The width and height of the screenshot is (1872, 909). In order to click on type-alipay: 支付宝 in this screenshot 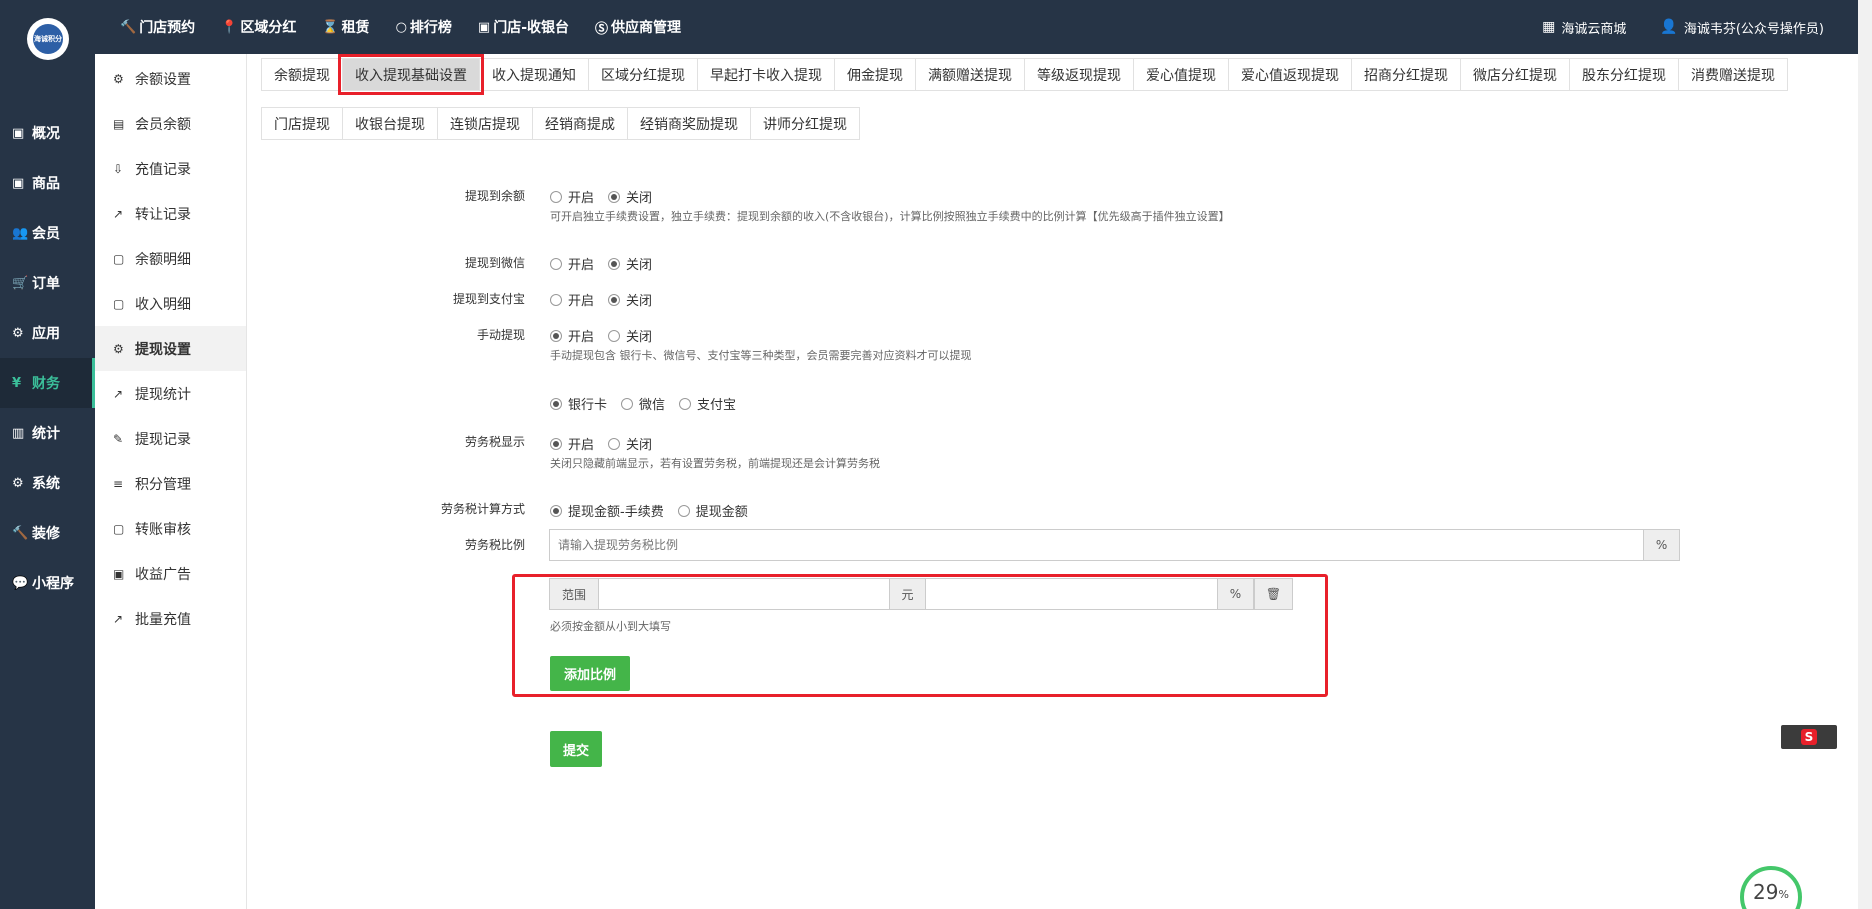, I will do `click(707, 403)`.